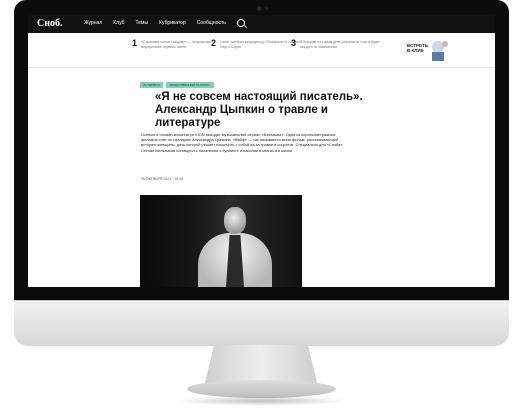  Describe the element at coordinates (221, 241) in the screenshot. I see `article-photo` at that location.